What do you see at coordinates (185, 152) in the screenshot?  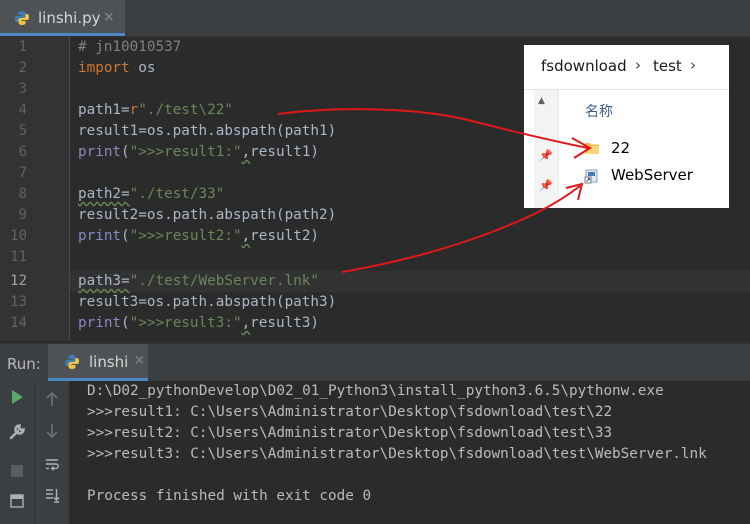 I see `string-literal: ">>>result1:"` at bounding box center [185, 152].